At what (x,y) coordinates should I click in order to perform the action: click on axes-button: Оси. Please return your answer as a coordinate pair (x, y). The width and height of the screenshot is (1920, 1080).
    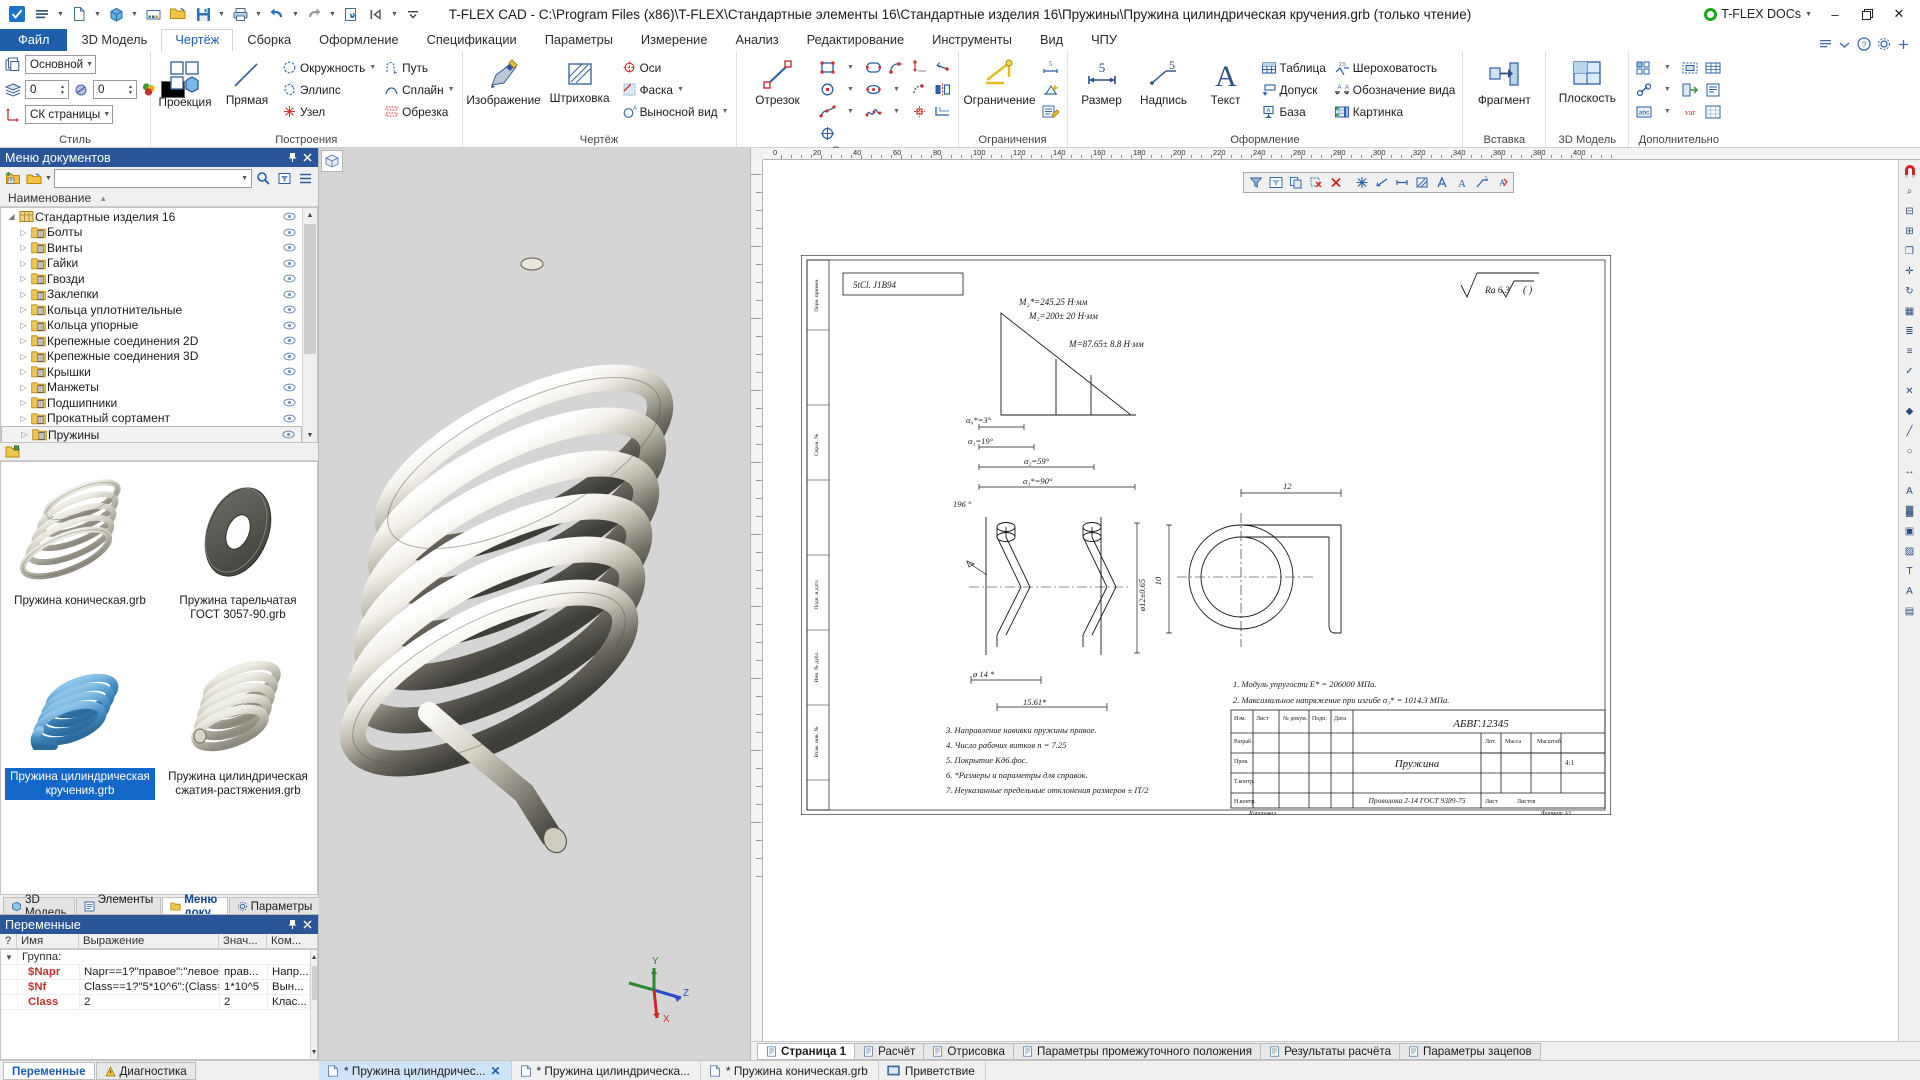
    Looking at the image, I should click on (675, 67).